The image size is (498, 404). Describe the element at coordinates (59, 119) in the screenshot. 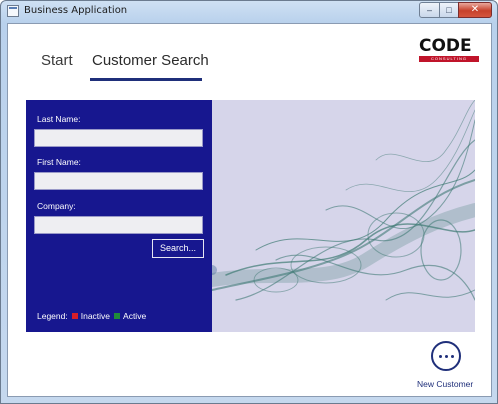

I see `last-name-label: Last Name:` at that location.